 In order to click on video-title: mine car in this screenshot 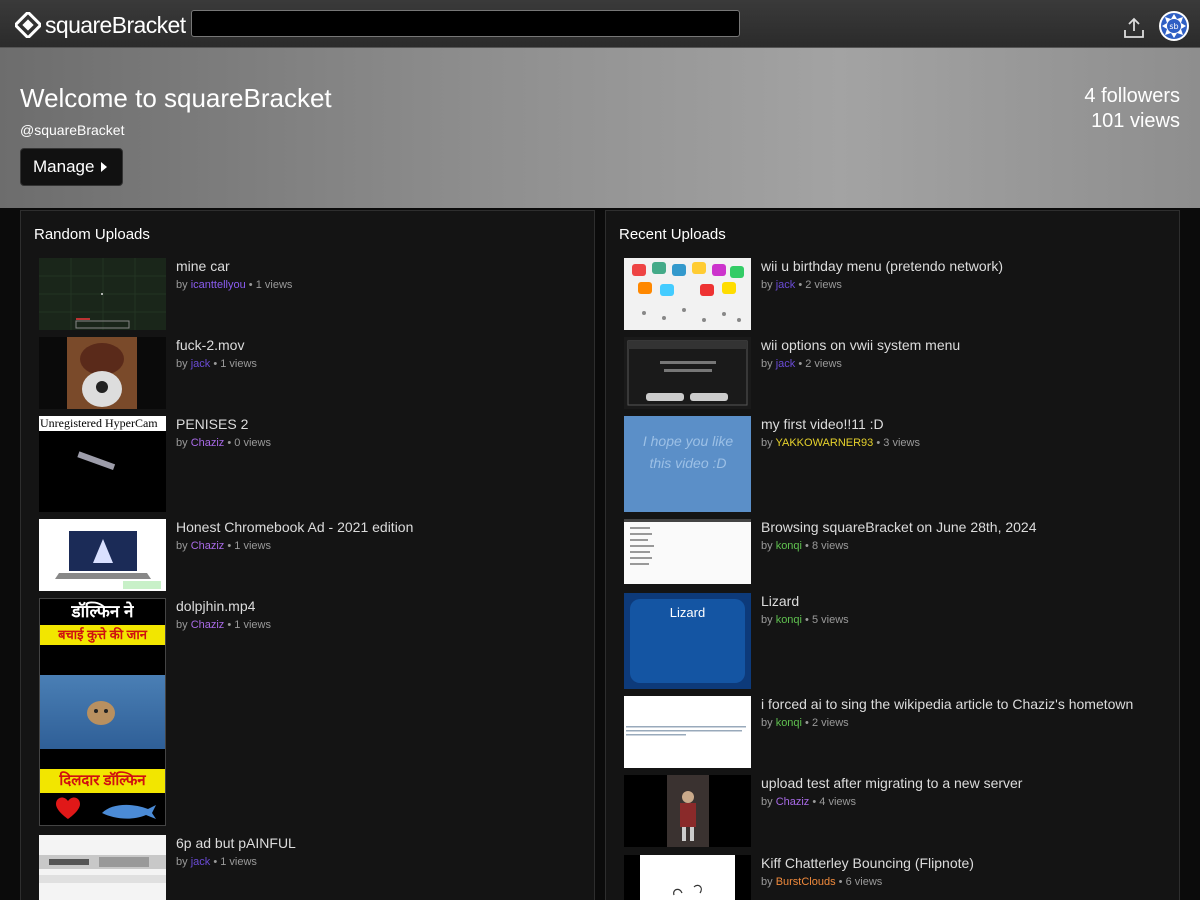, I will do `click(234, 266)`.